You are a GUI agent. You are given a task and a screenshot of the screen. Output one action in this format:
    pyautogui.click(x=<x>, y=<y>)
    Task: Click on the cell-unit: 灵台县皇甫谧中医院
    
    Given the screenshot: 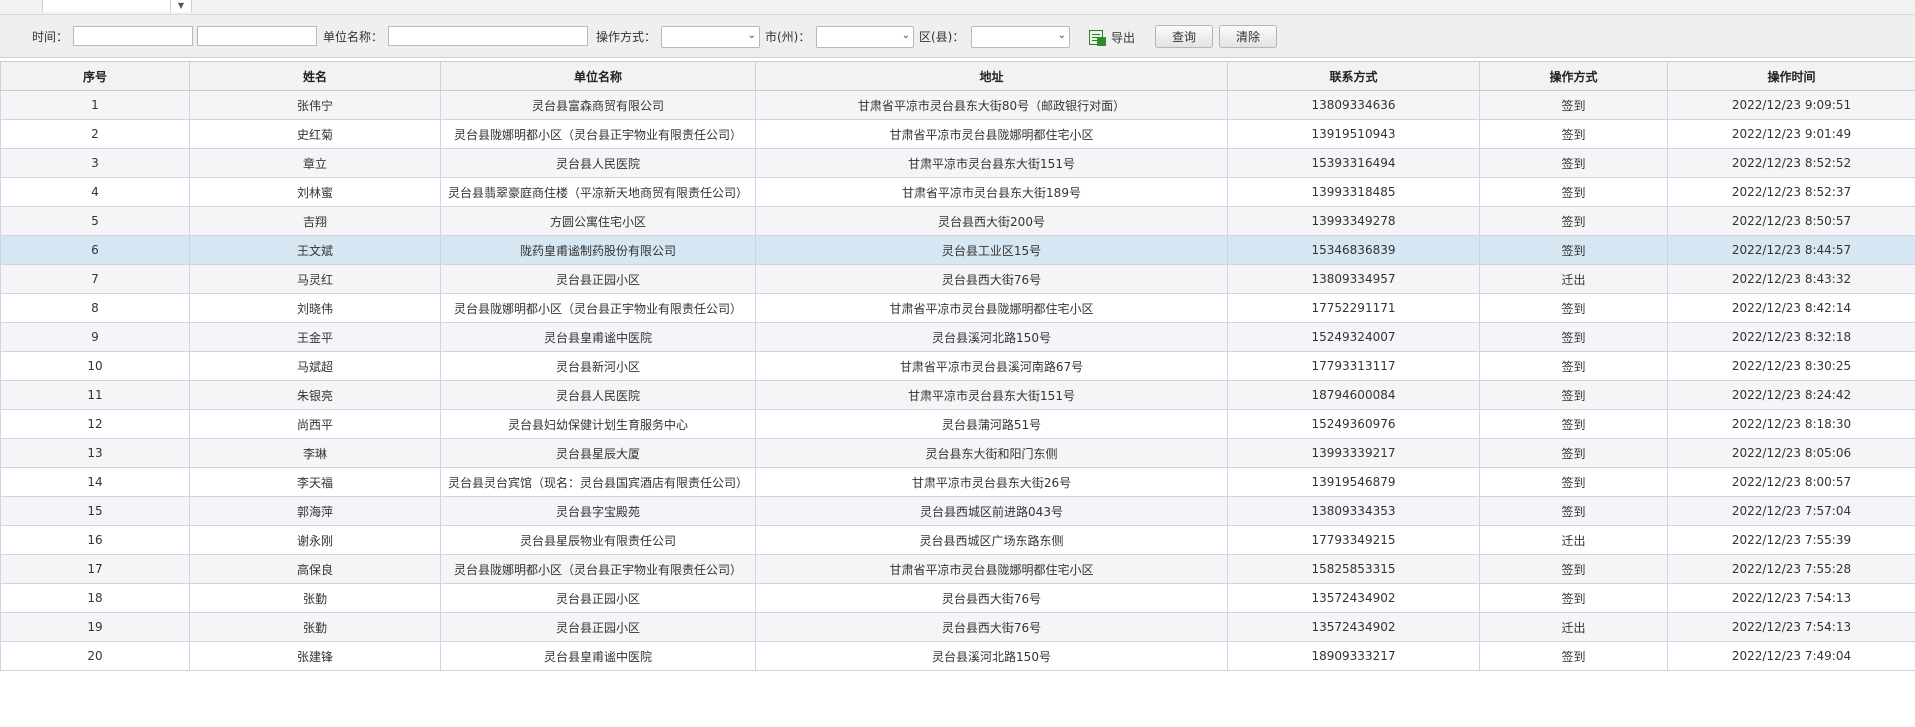 What is the action you would take?
    pyautogui.click(x=598, y=656)
    